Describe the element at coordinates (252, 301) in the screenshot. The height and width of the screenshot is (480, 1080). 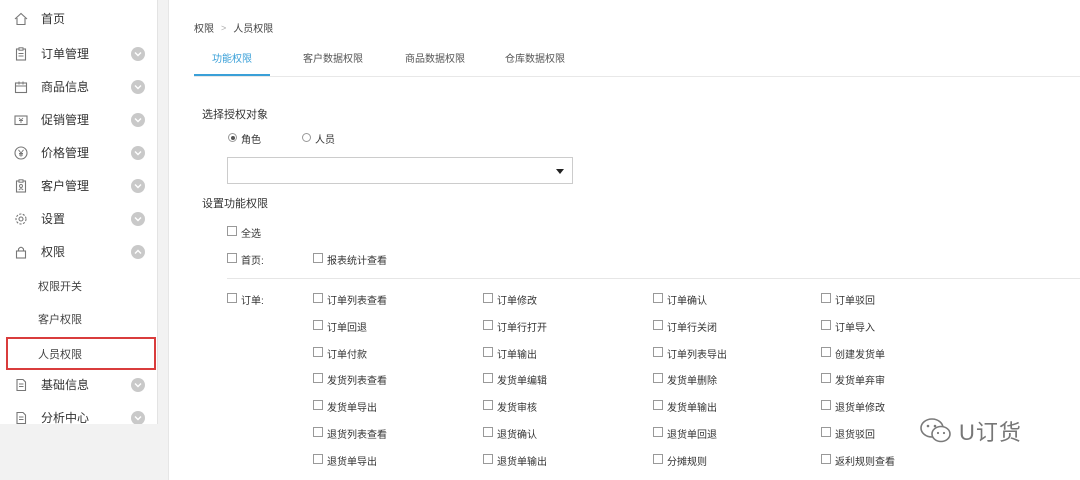
I see `checkbox-order-group-label: 订单:` at that location.